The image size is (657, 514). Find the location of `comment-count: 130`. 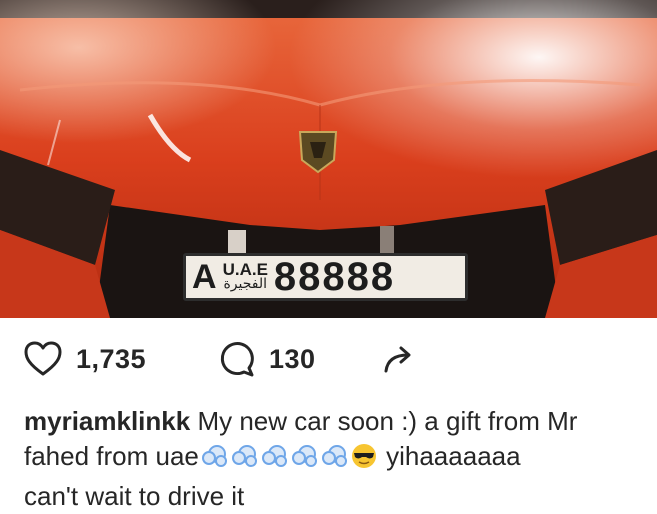

comment-count: 130 is located at coordinates (292, 358).